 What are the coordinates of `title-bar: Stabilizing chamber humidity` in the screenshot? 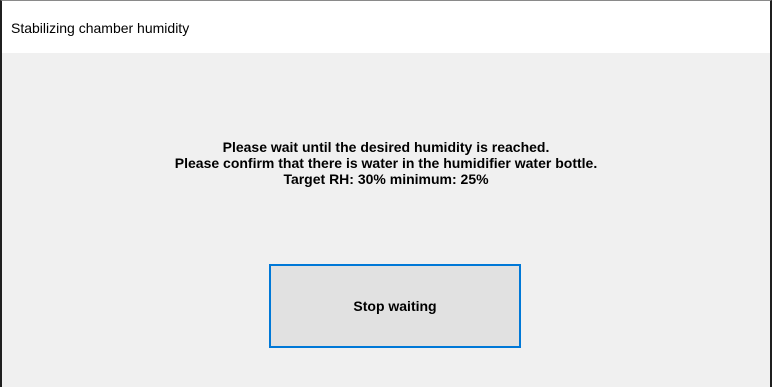 It's located at (386, 27).